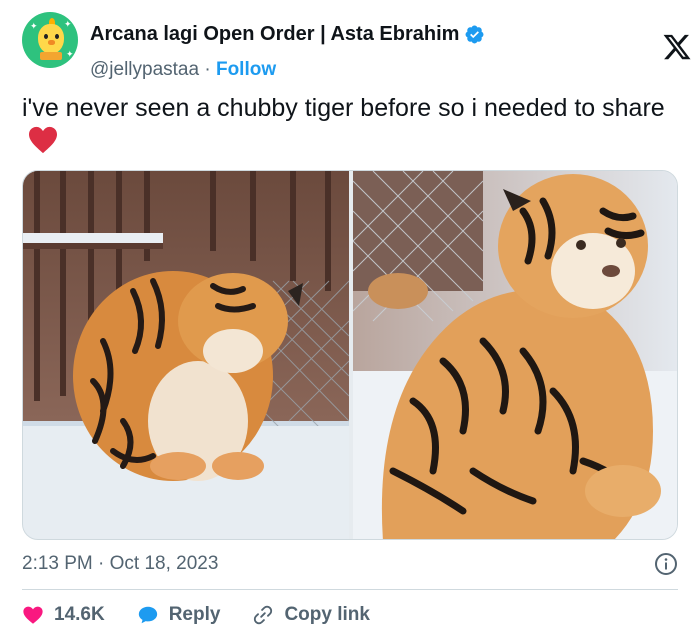 This screenshot has width=700, height=642. What do you see at coordinates (144, 69) in the screenshot?
I see `handle: @jellypastaa` at bounding box center [144, 69].